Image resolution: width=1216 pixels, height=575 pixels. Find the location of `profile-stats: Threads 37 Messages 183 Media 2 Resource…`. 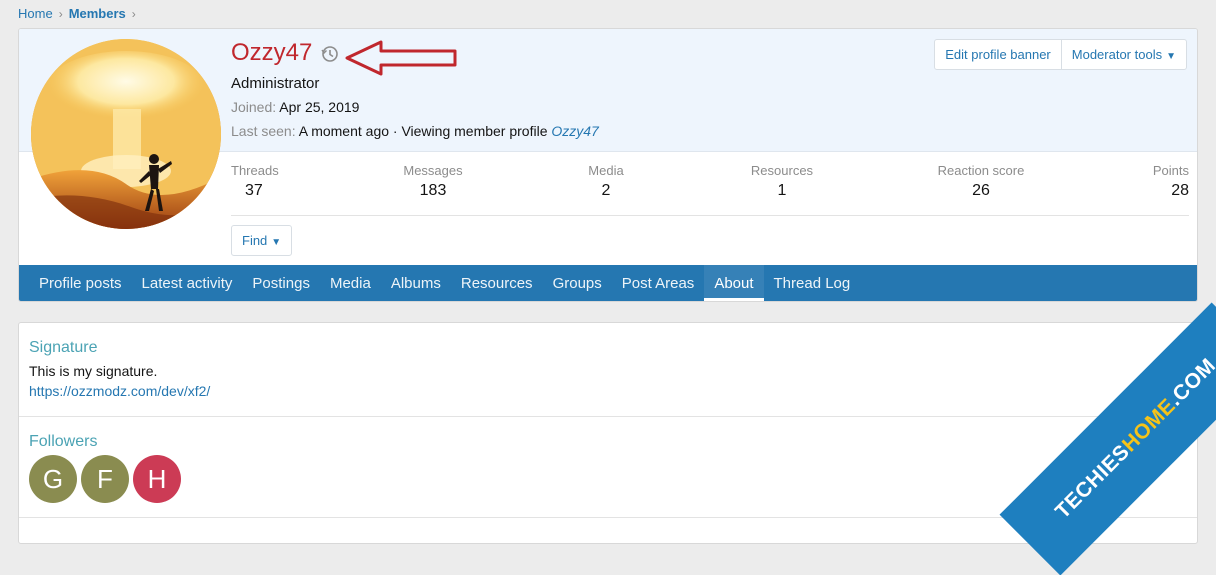

profile-stats: Threads 37 Messages 183 Media 2 Resource… is located at coordinates (710, 189).